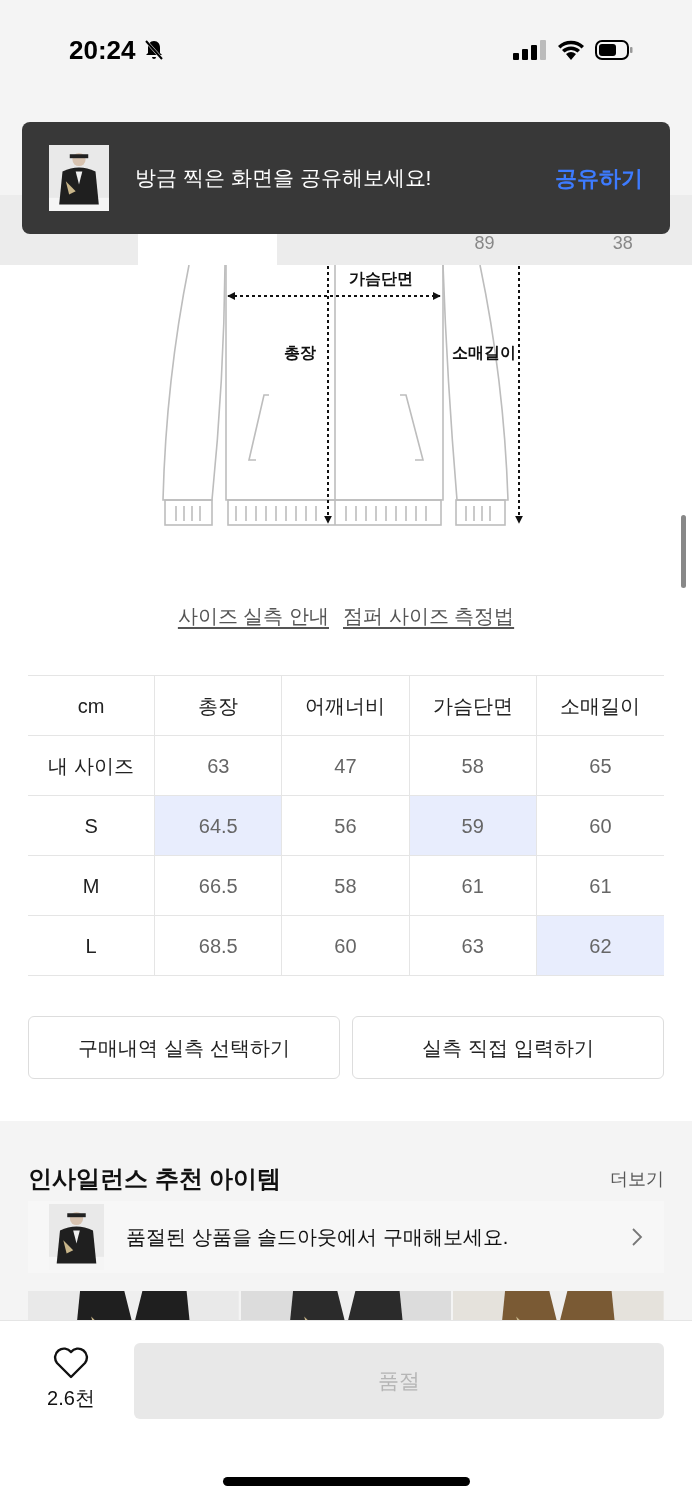  Describe the element at coordinates (184, 1047) in the screenshot. I see `measure-button: 구매내역 실측 선택하기` at that location.